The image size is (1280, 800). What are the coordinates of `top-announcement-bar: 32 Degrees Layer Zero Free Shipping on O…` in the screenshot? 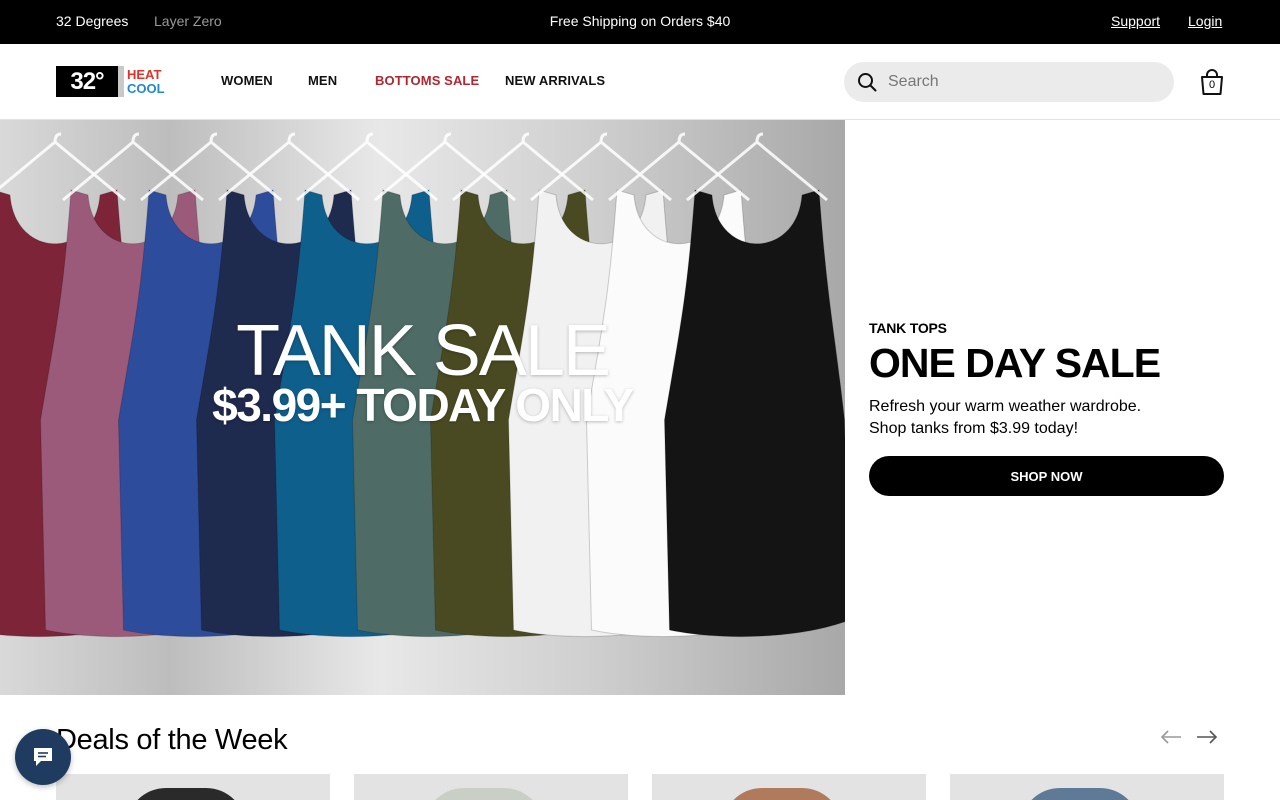 It's located at (640, 22).